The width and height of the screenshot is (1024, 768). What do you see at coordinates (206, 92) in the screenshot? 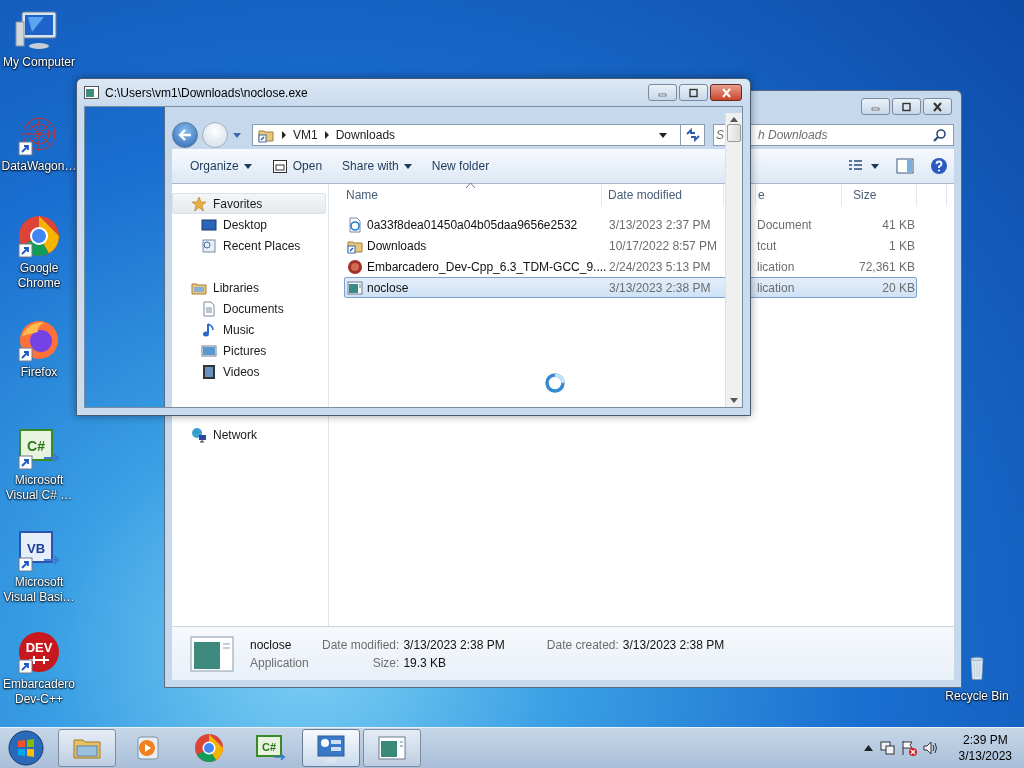
I see `window-title: C:\Users\vm1\Downloads\noclose.exe` at bounding box center [206, 92].